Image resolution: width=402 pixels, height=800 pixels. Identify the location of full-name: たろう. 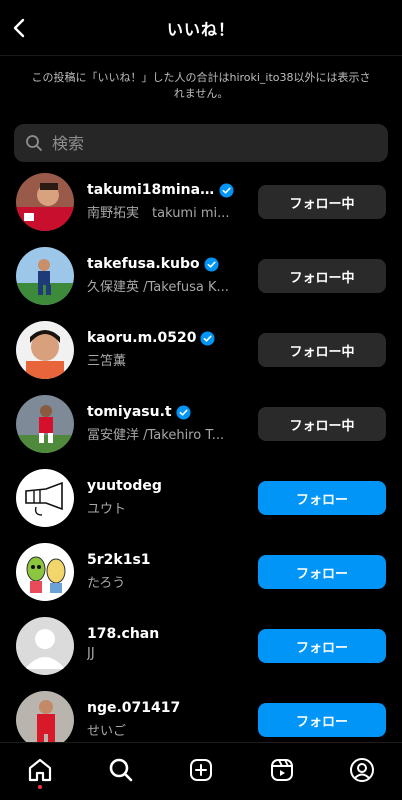
(106, 583).